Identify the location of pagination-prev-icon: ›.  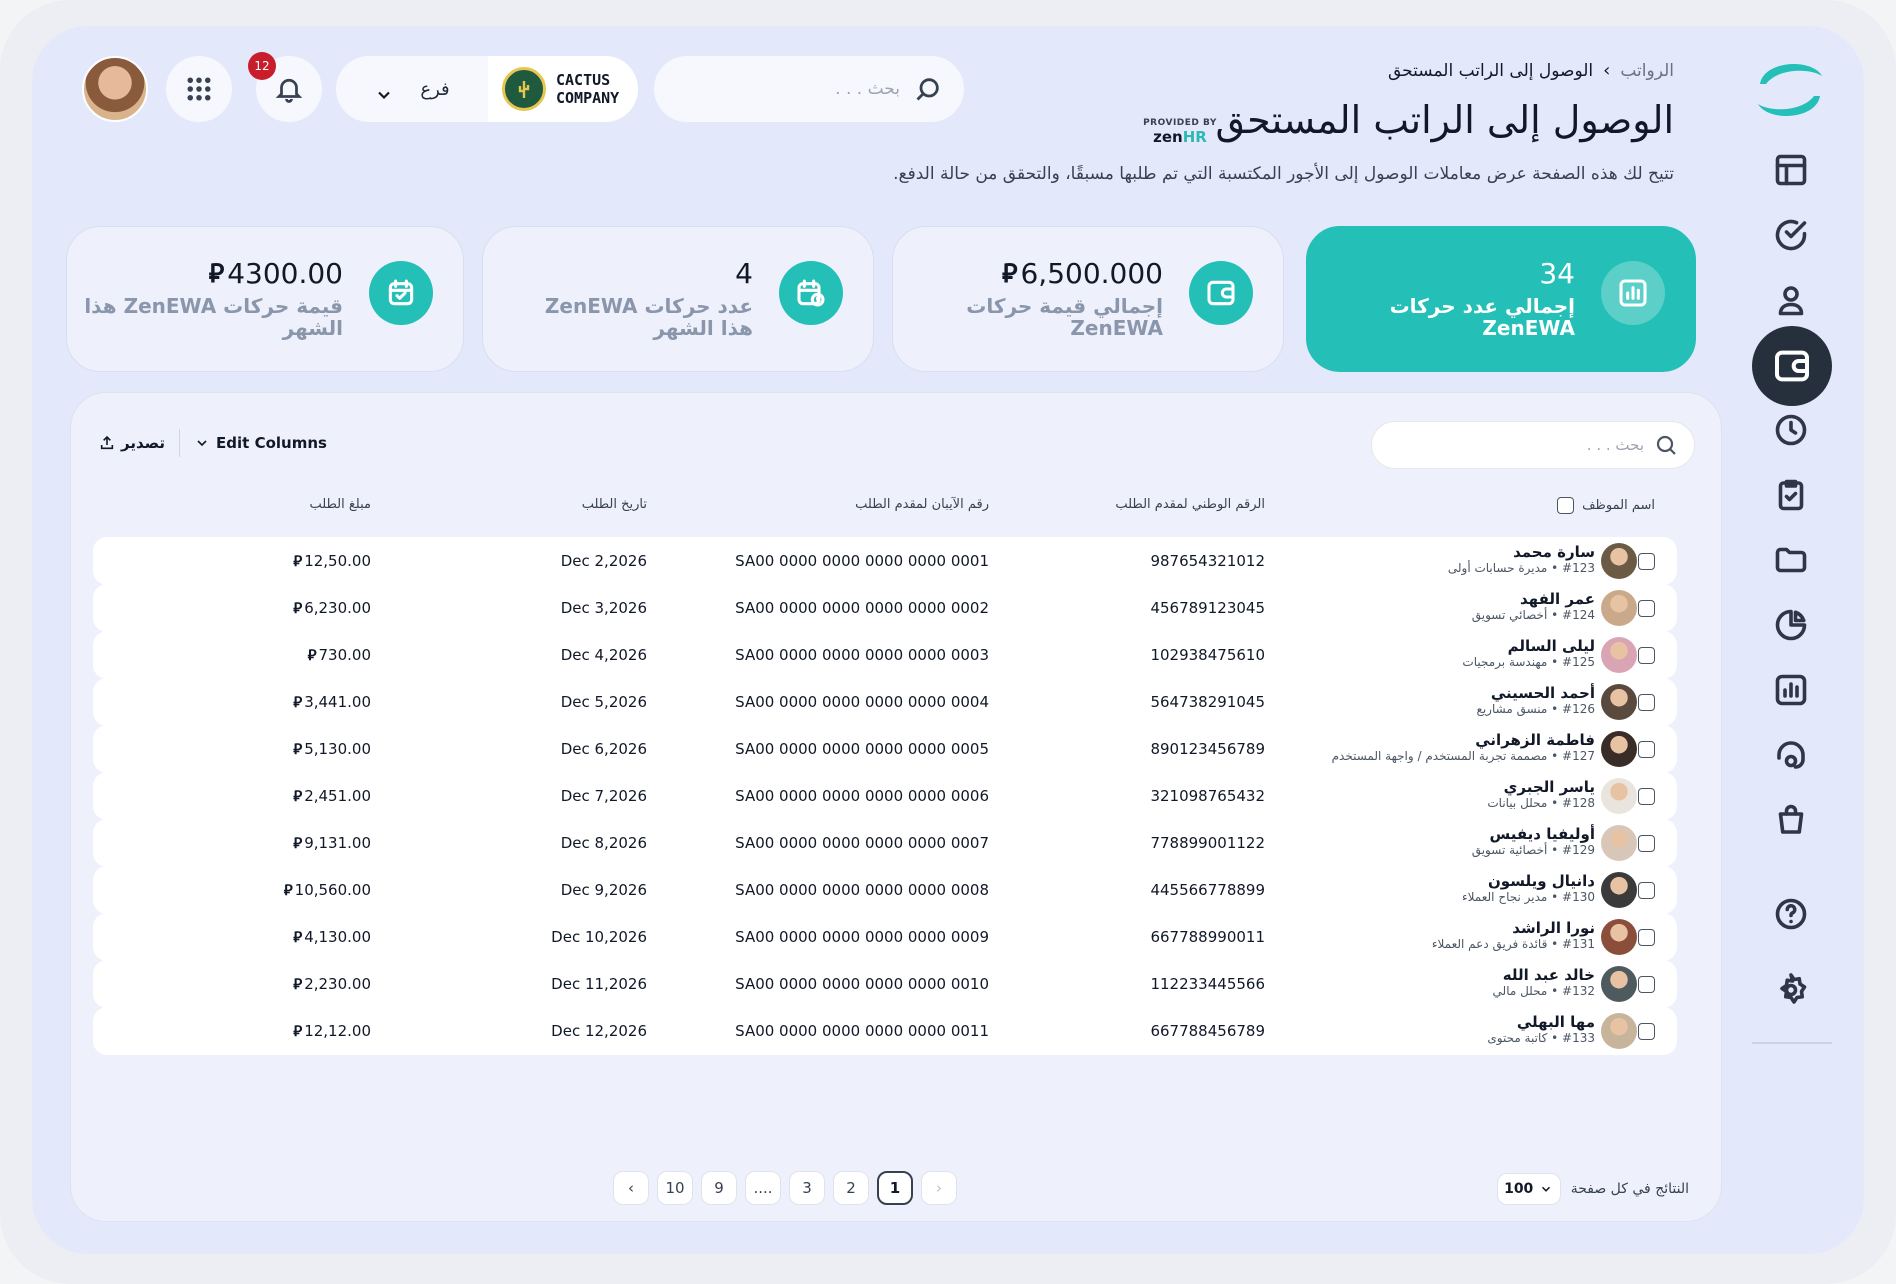
(939, 1188).